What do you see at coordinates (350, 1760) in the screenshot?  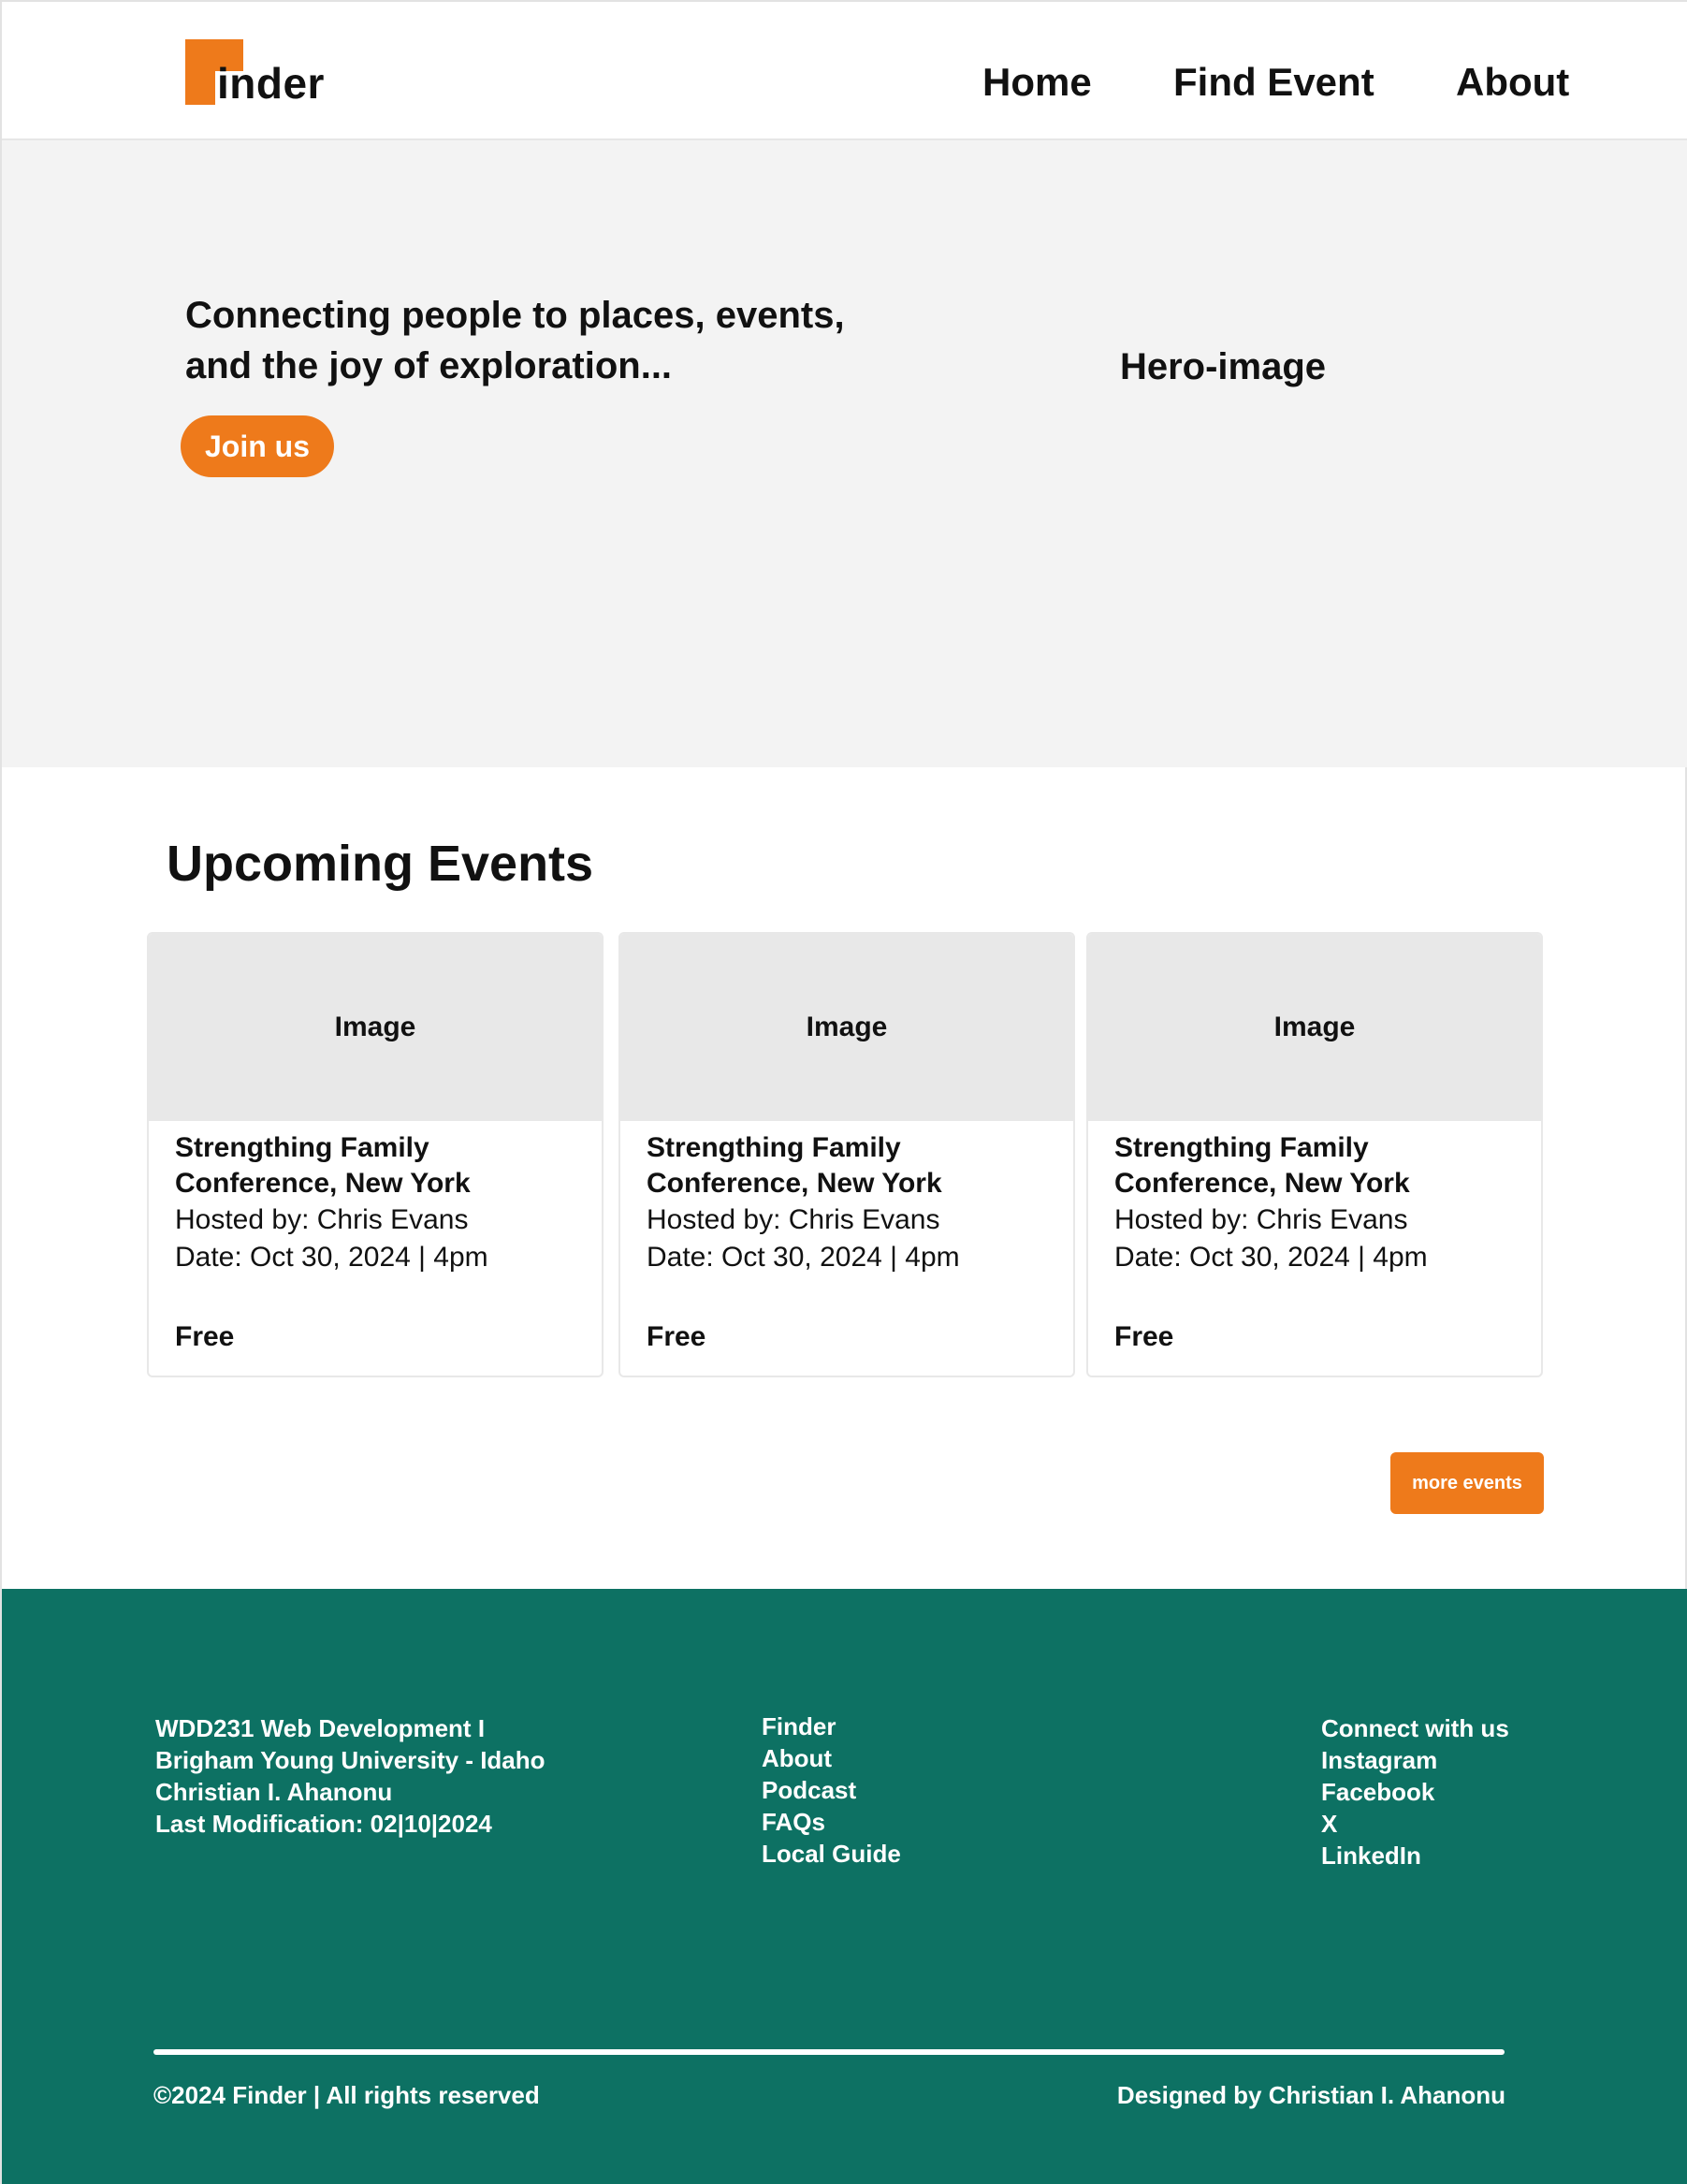 I see `footer-university: Brigham Young University - Idaho` at bounding box center [350, 1760].